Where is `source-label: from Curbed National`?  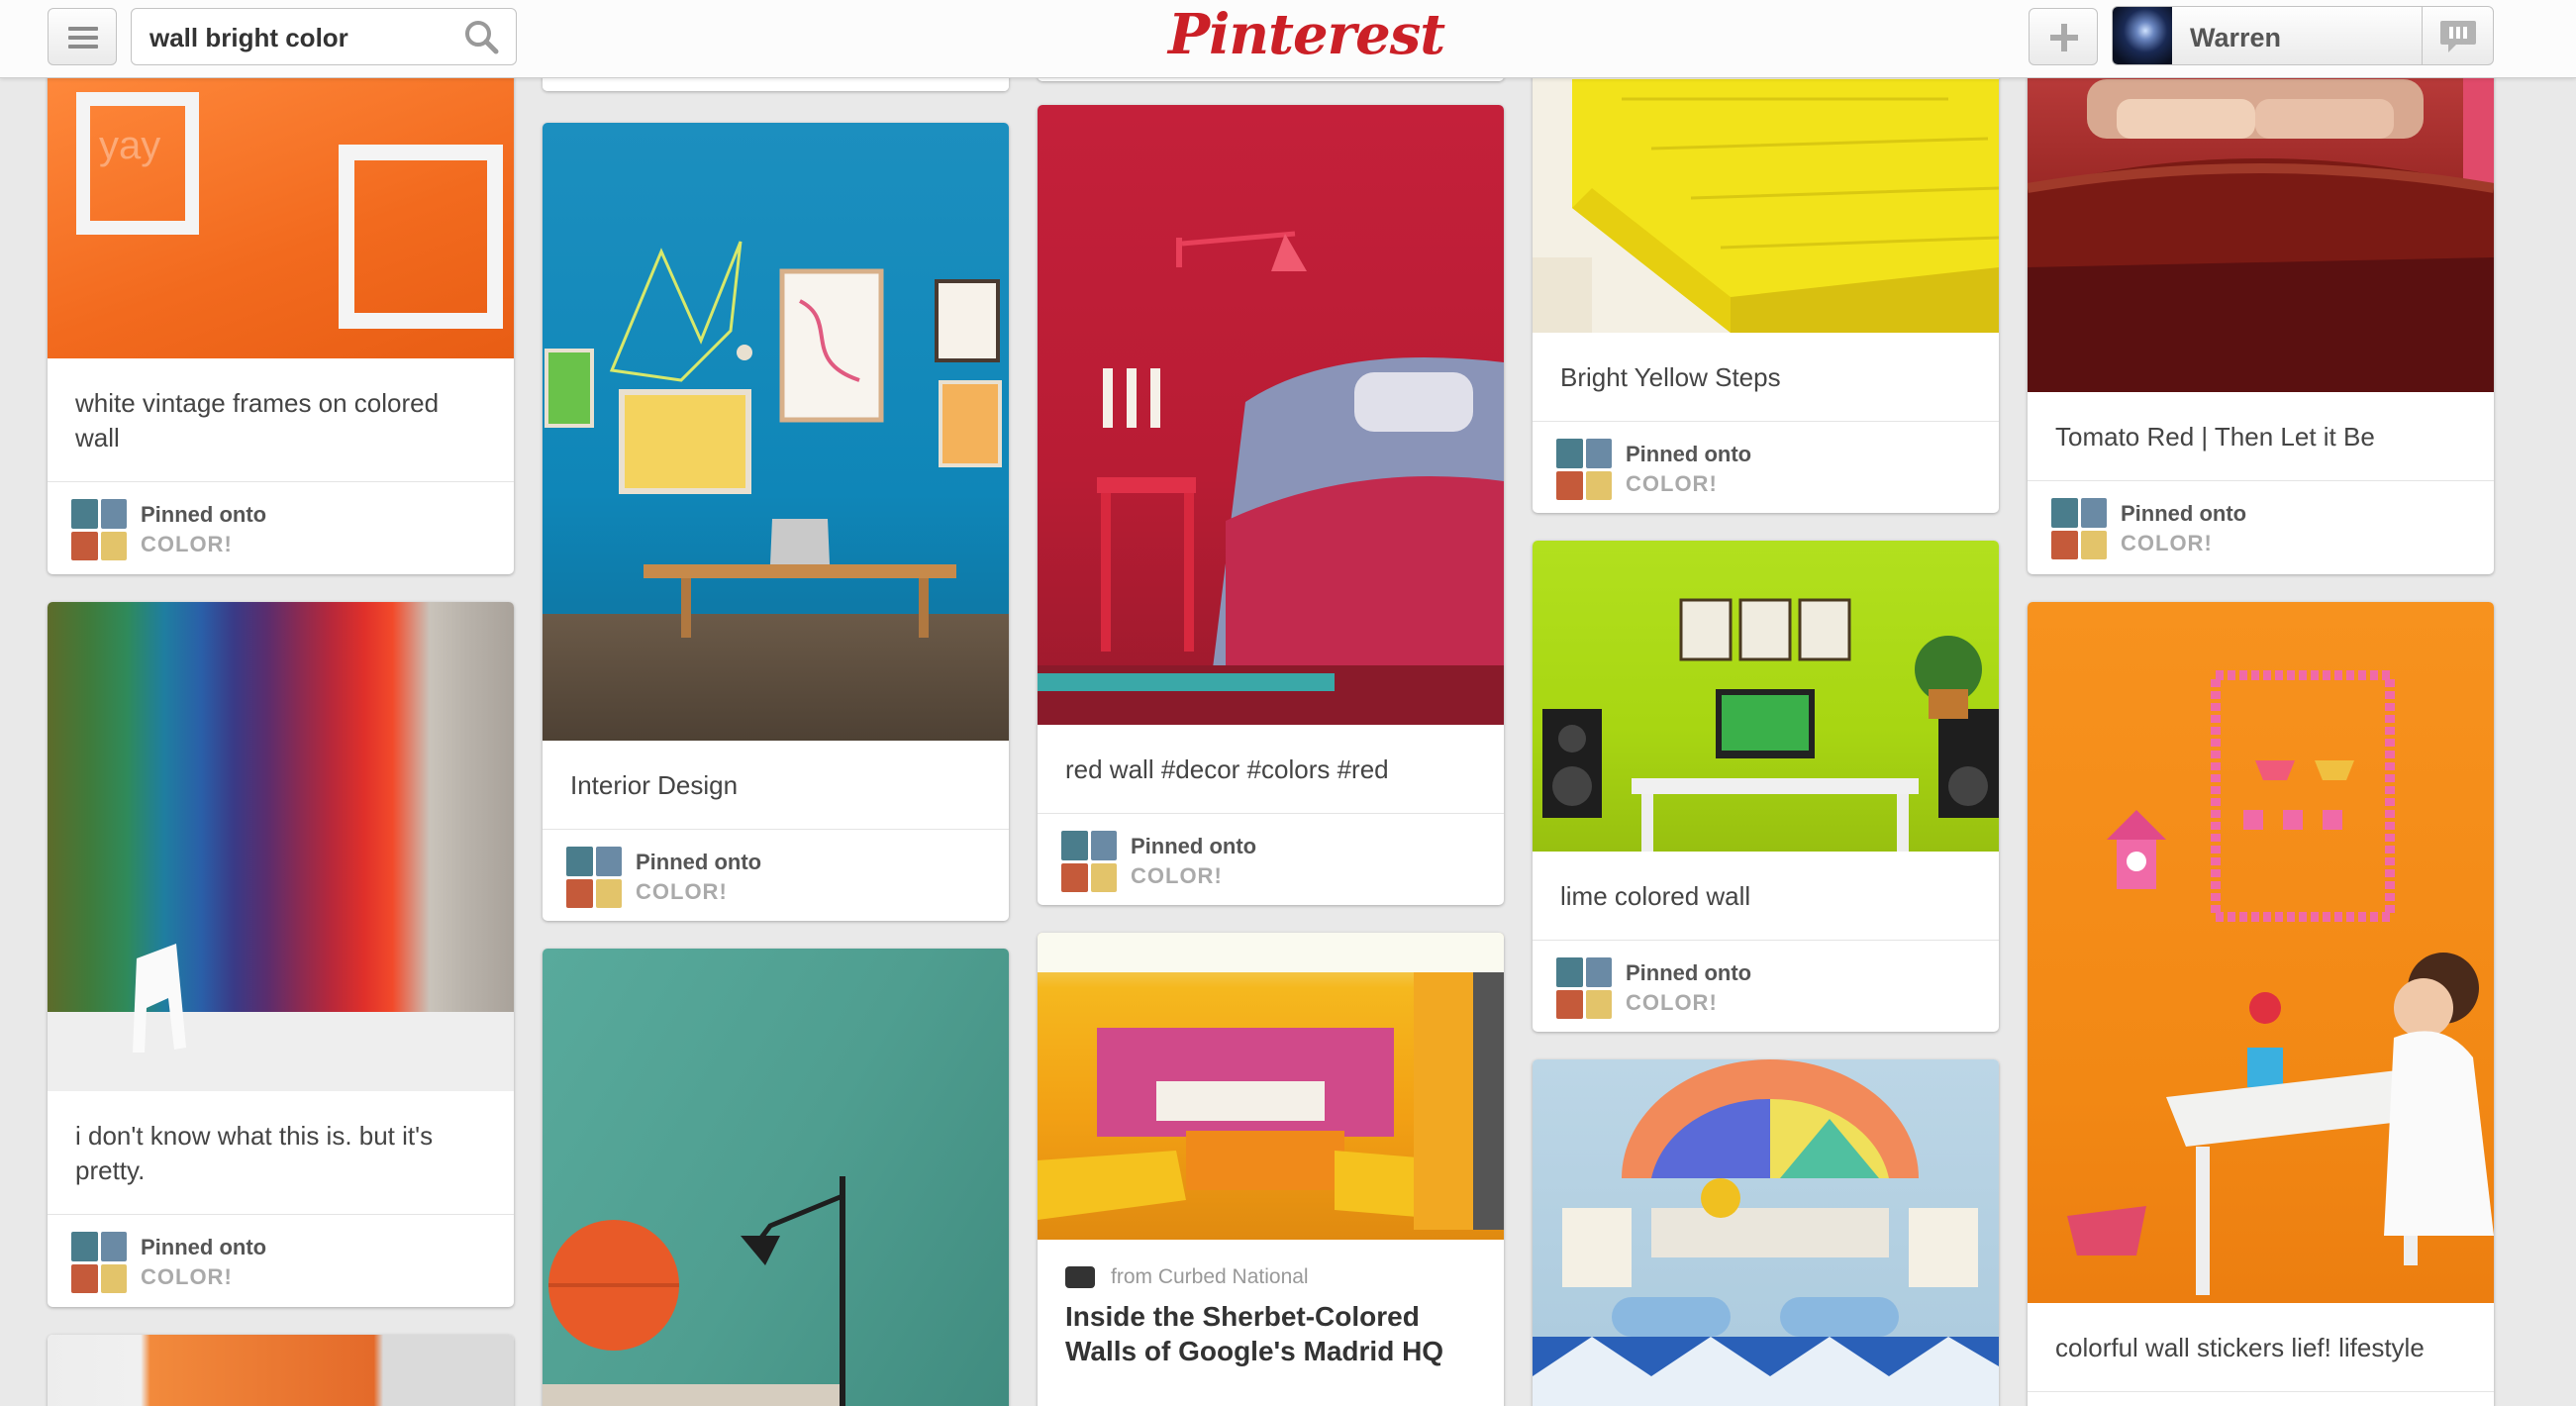
source-label: from Curbed National is located at coordinates (1210, 1277).